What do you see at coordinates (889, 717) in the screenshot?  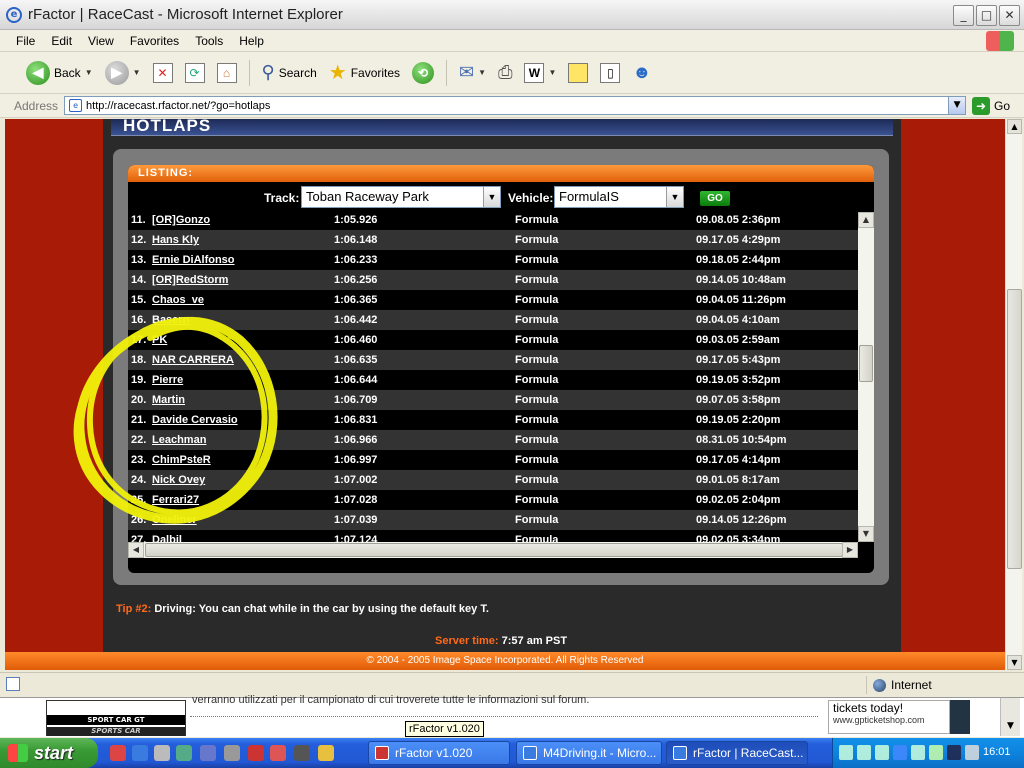 I see `tickets-banner: tickets today! www.gpticketshop.com` at bounding box center [889, 717].